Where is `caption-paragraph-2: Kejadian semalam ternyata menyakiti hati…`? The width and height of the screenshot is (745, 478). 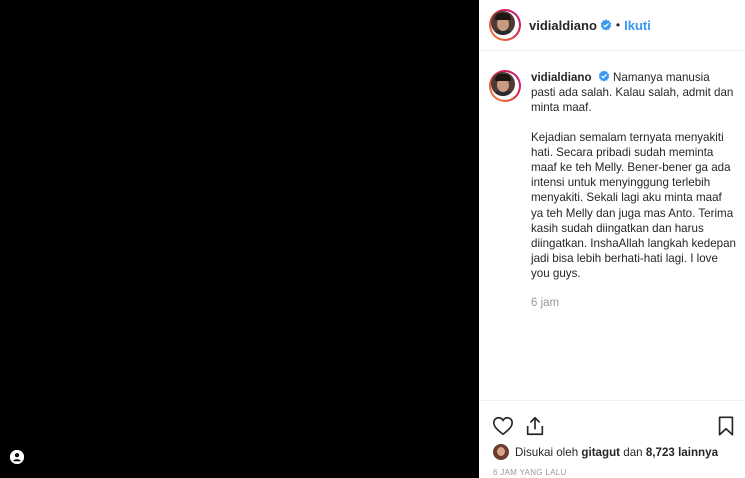
caption-paragraph-2: Kejadian semalam ternyata menyakiti hati… is located at coordinates (633, 205).